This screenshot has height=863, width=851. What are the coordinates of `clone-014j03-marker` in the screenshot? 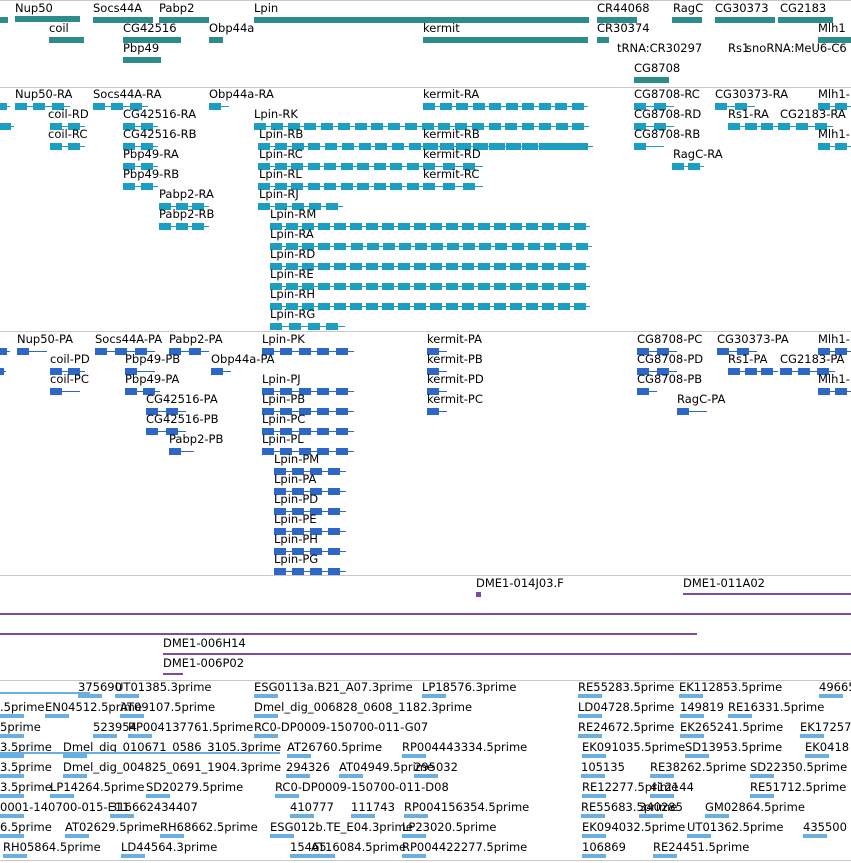 It's located at (478, 594).